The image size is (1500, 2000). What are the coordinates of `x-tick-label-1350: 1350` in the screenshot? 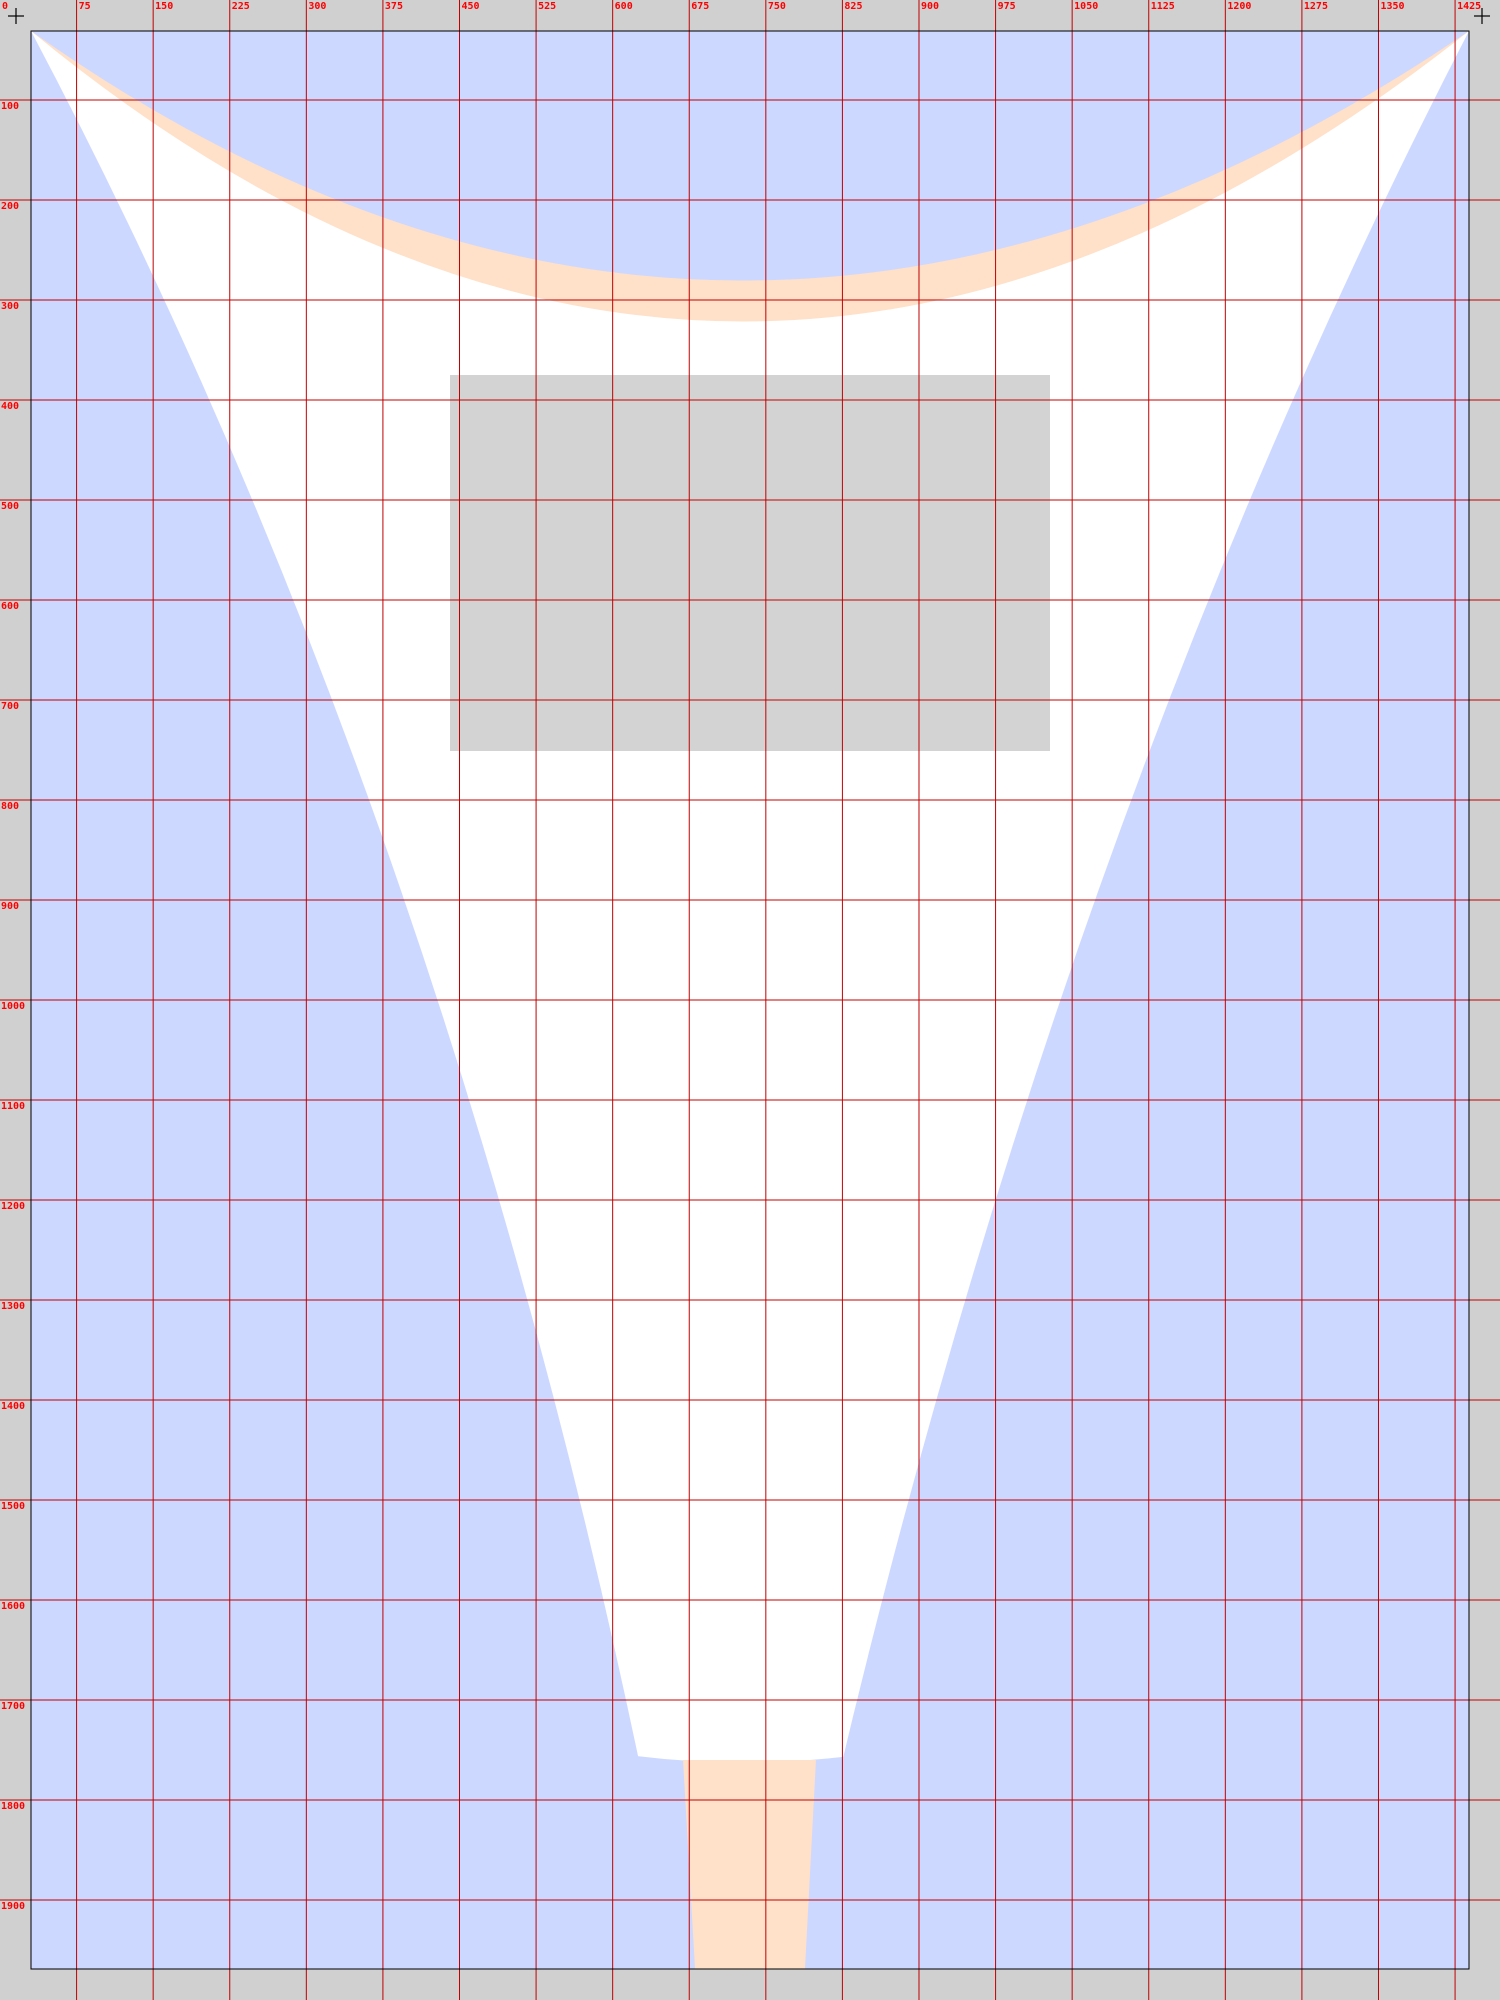 It's located at (1392, 6).